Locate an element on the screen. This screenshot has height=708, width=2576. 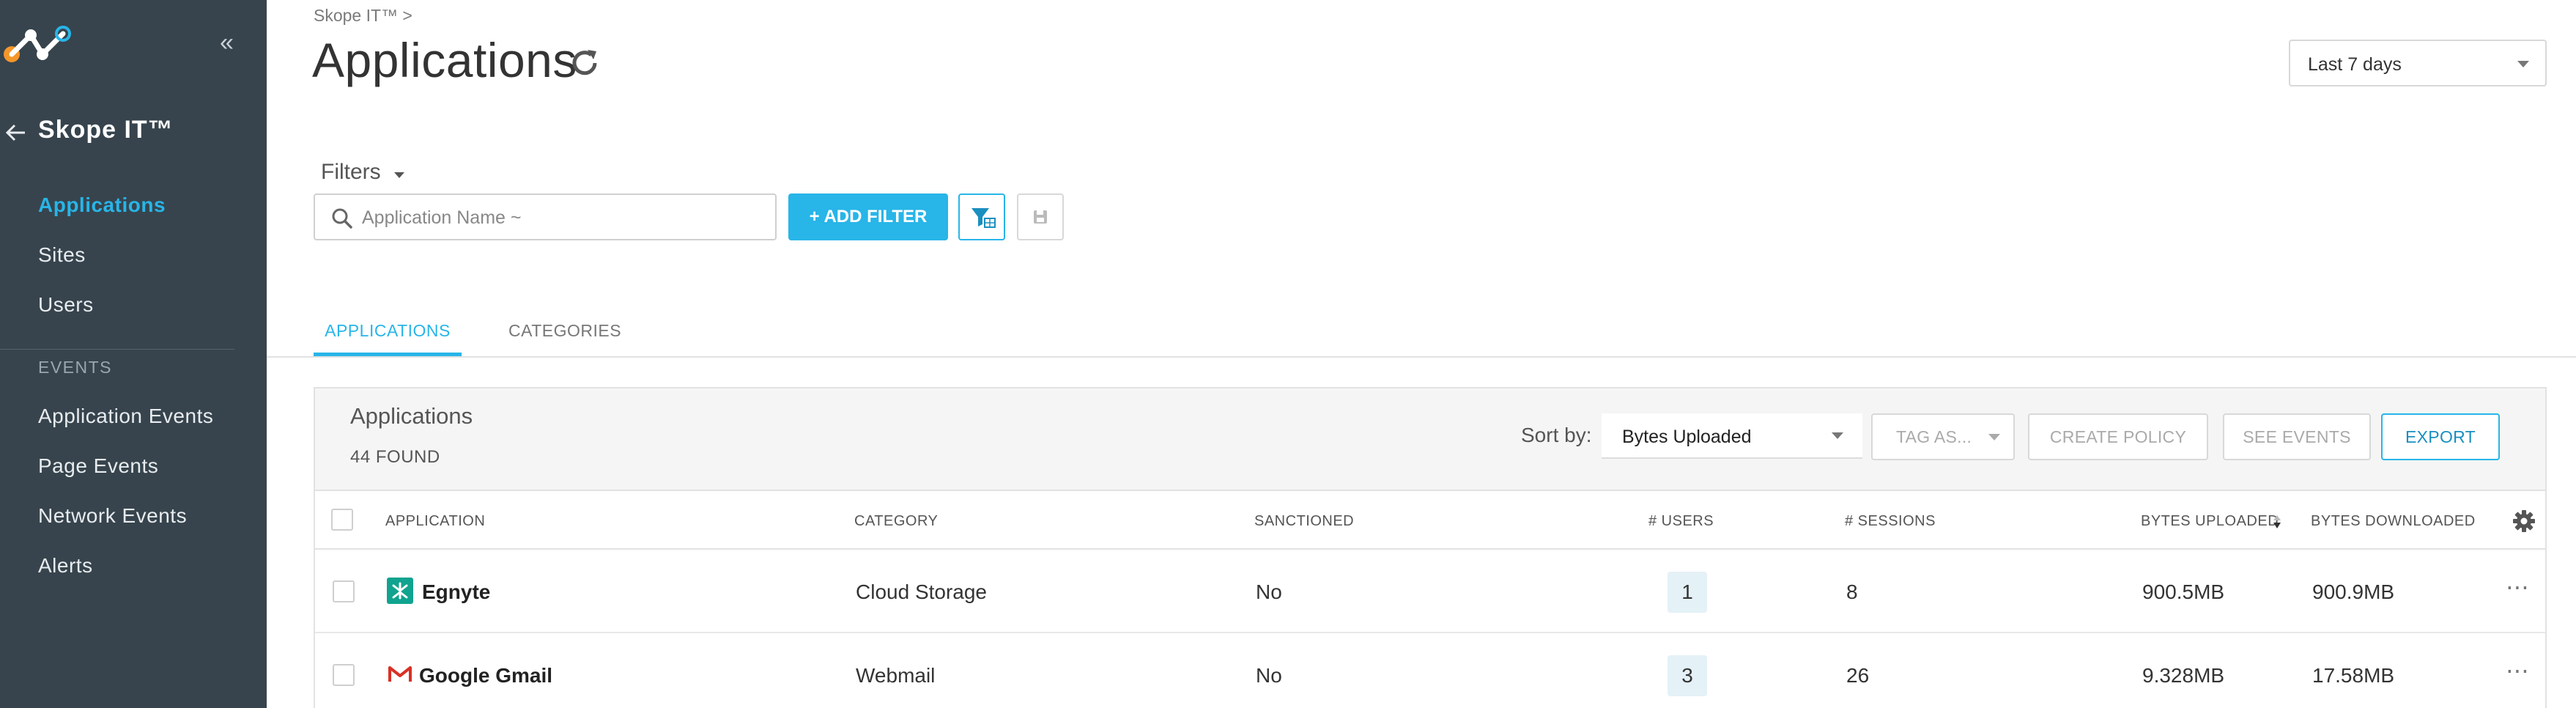
sort-descending-icon is located at coordinates (2277, 522).